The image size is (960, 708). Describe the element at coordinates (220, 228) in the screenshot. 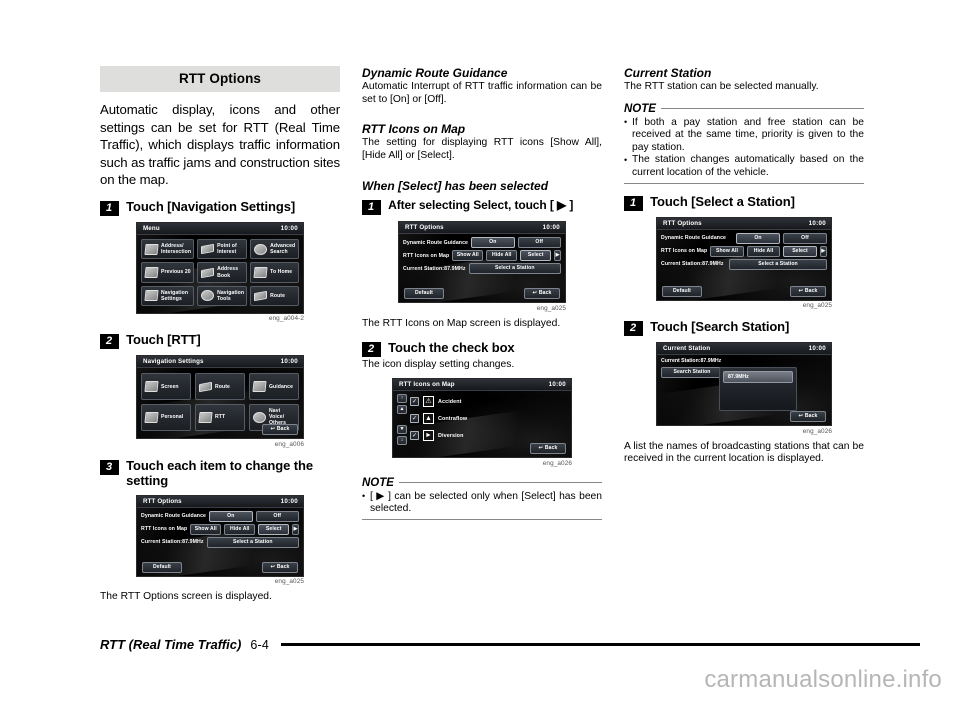

I see `screen-titlebar: Menu 10:00` at that location.